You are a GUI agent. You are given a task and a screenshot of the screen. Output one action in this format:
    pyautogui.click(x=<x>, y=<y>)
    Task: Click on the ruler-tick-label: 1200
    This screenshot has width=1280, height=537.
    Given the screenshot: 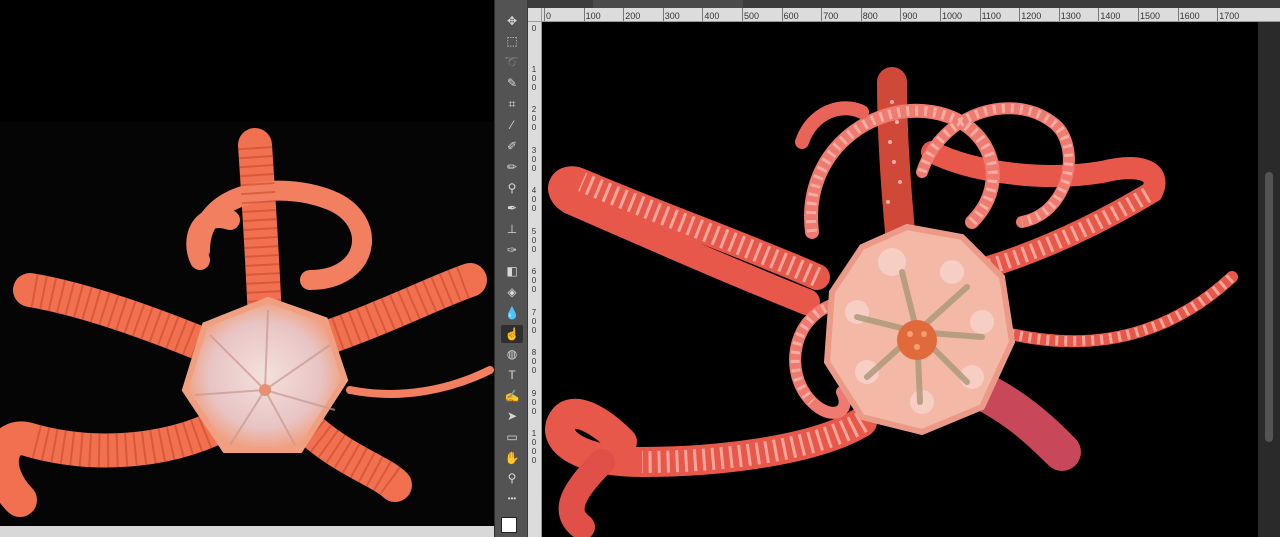 What is the action you would take?
    pyautogui.click(x=1030, y=14)
    